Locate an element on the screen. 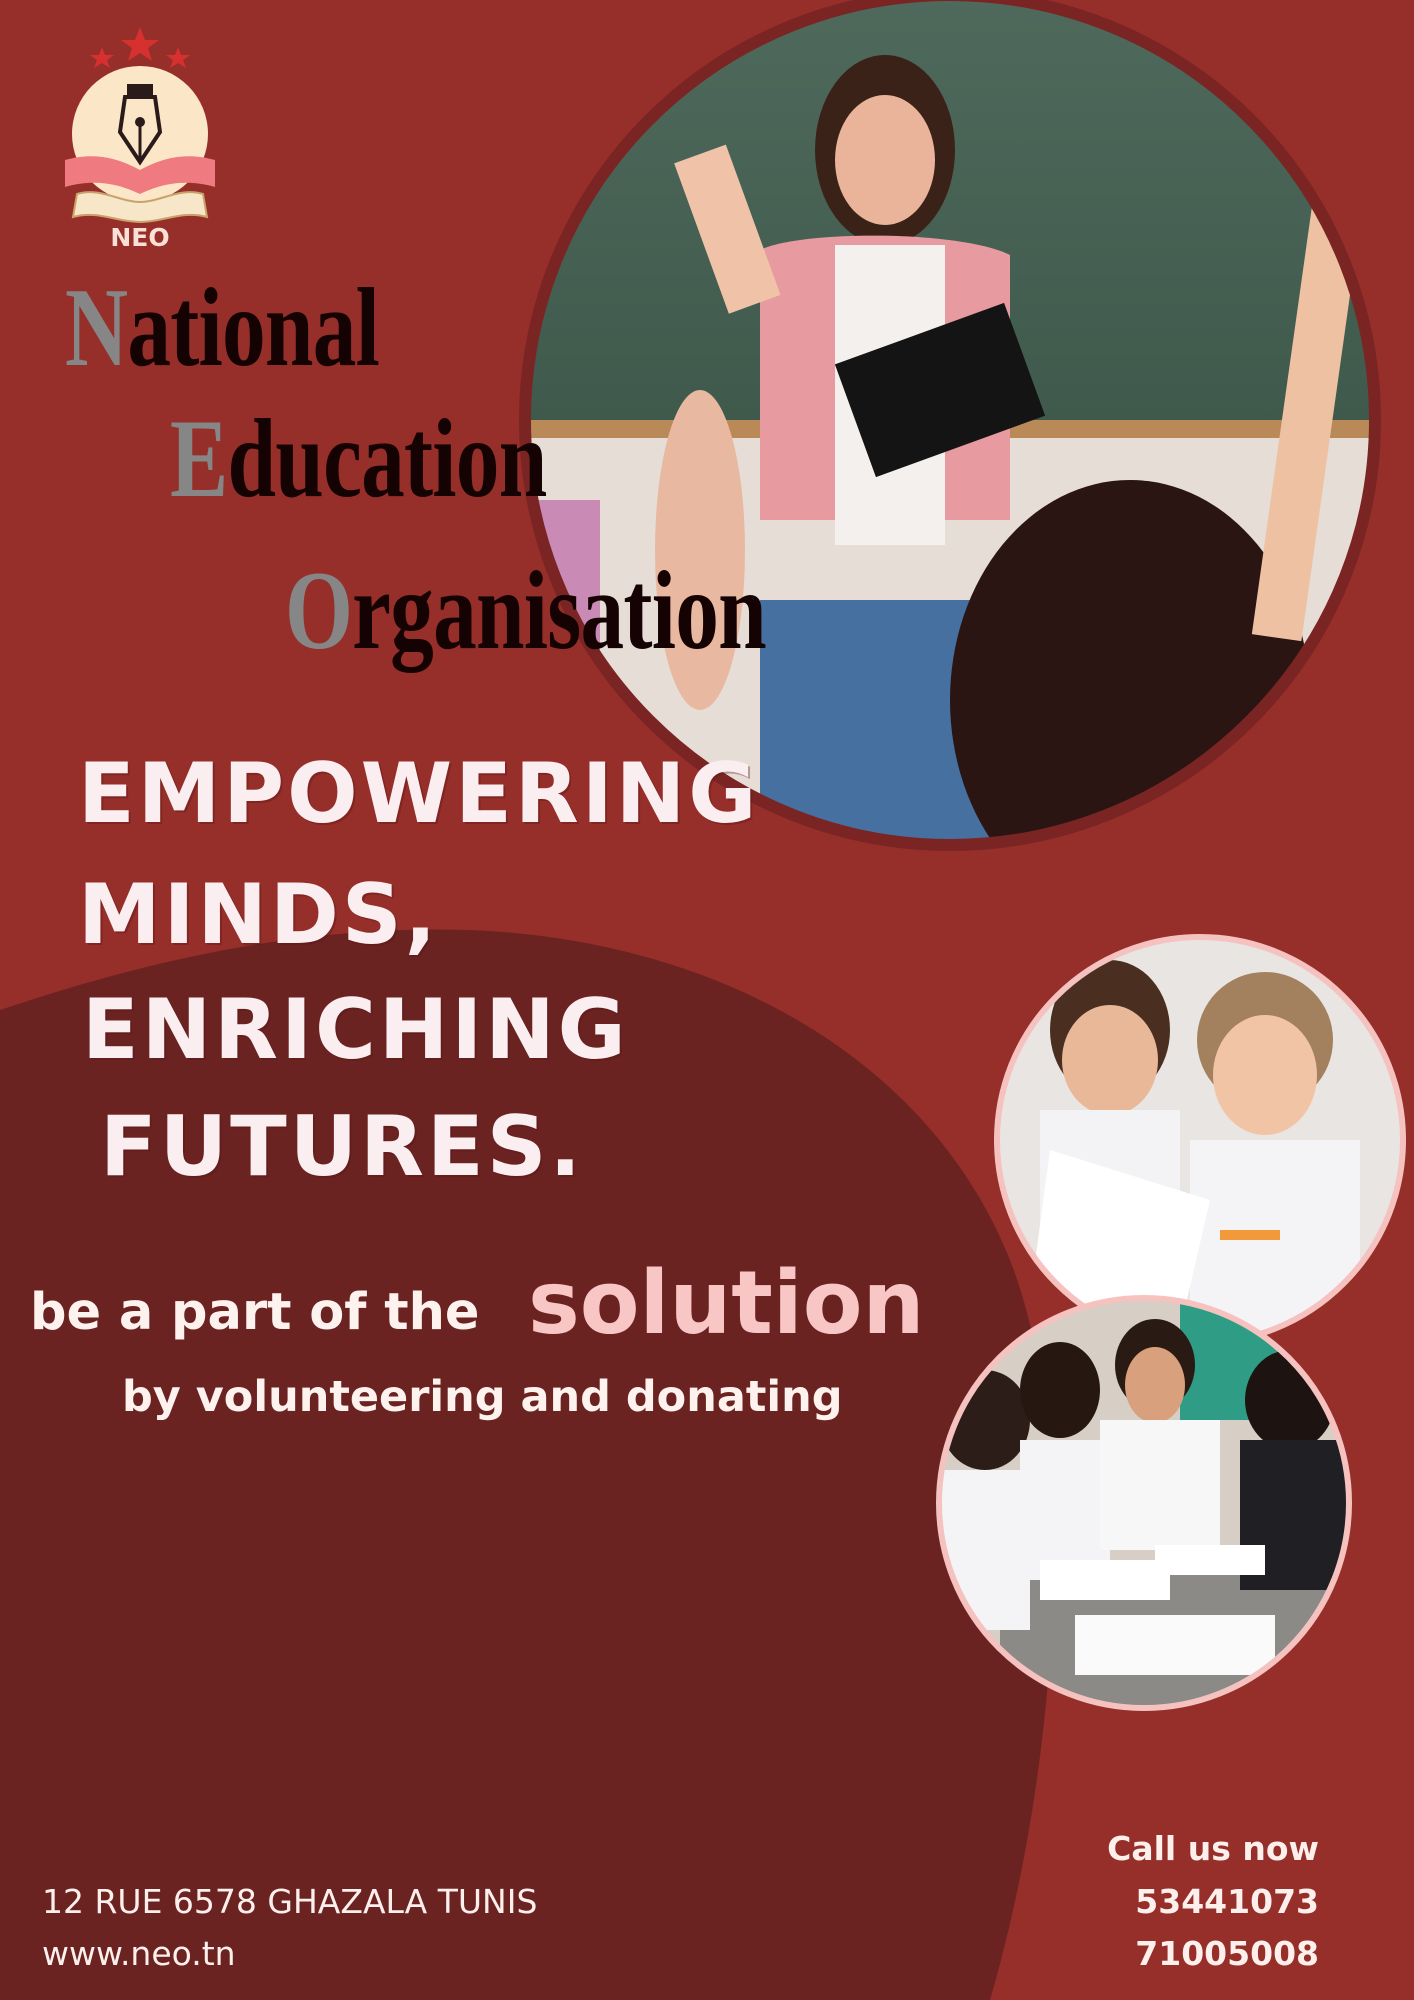 This screenshot has height=2000, width=1414. headline-line-1: EMPOWERING is located at coordinates (419, 793).